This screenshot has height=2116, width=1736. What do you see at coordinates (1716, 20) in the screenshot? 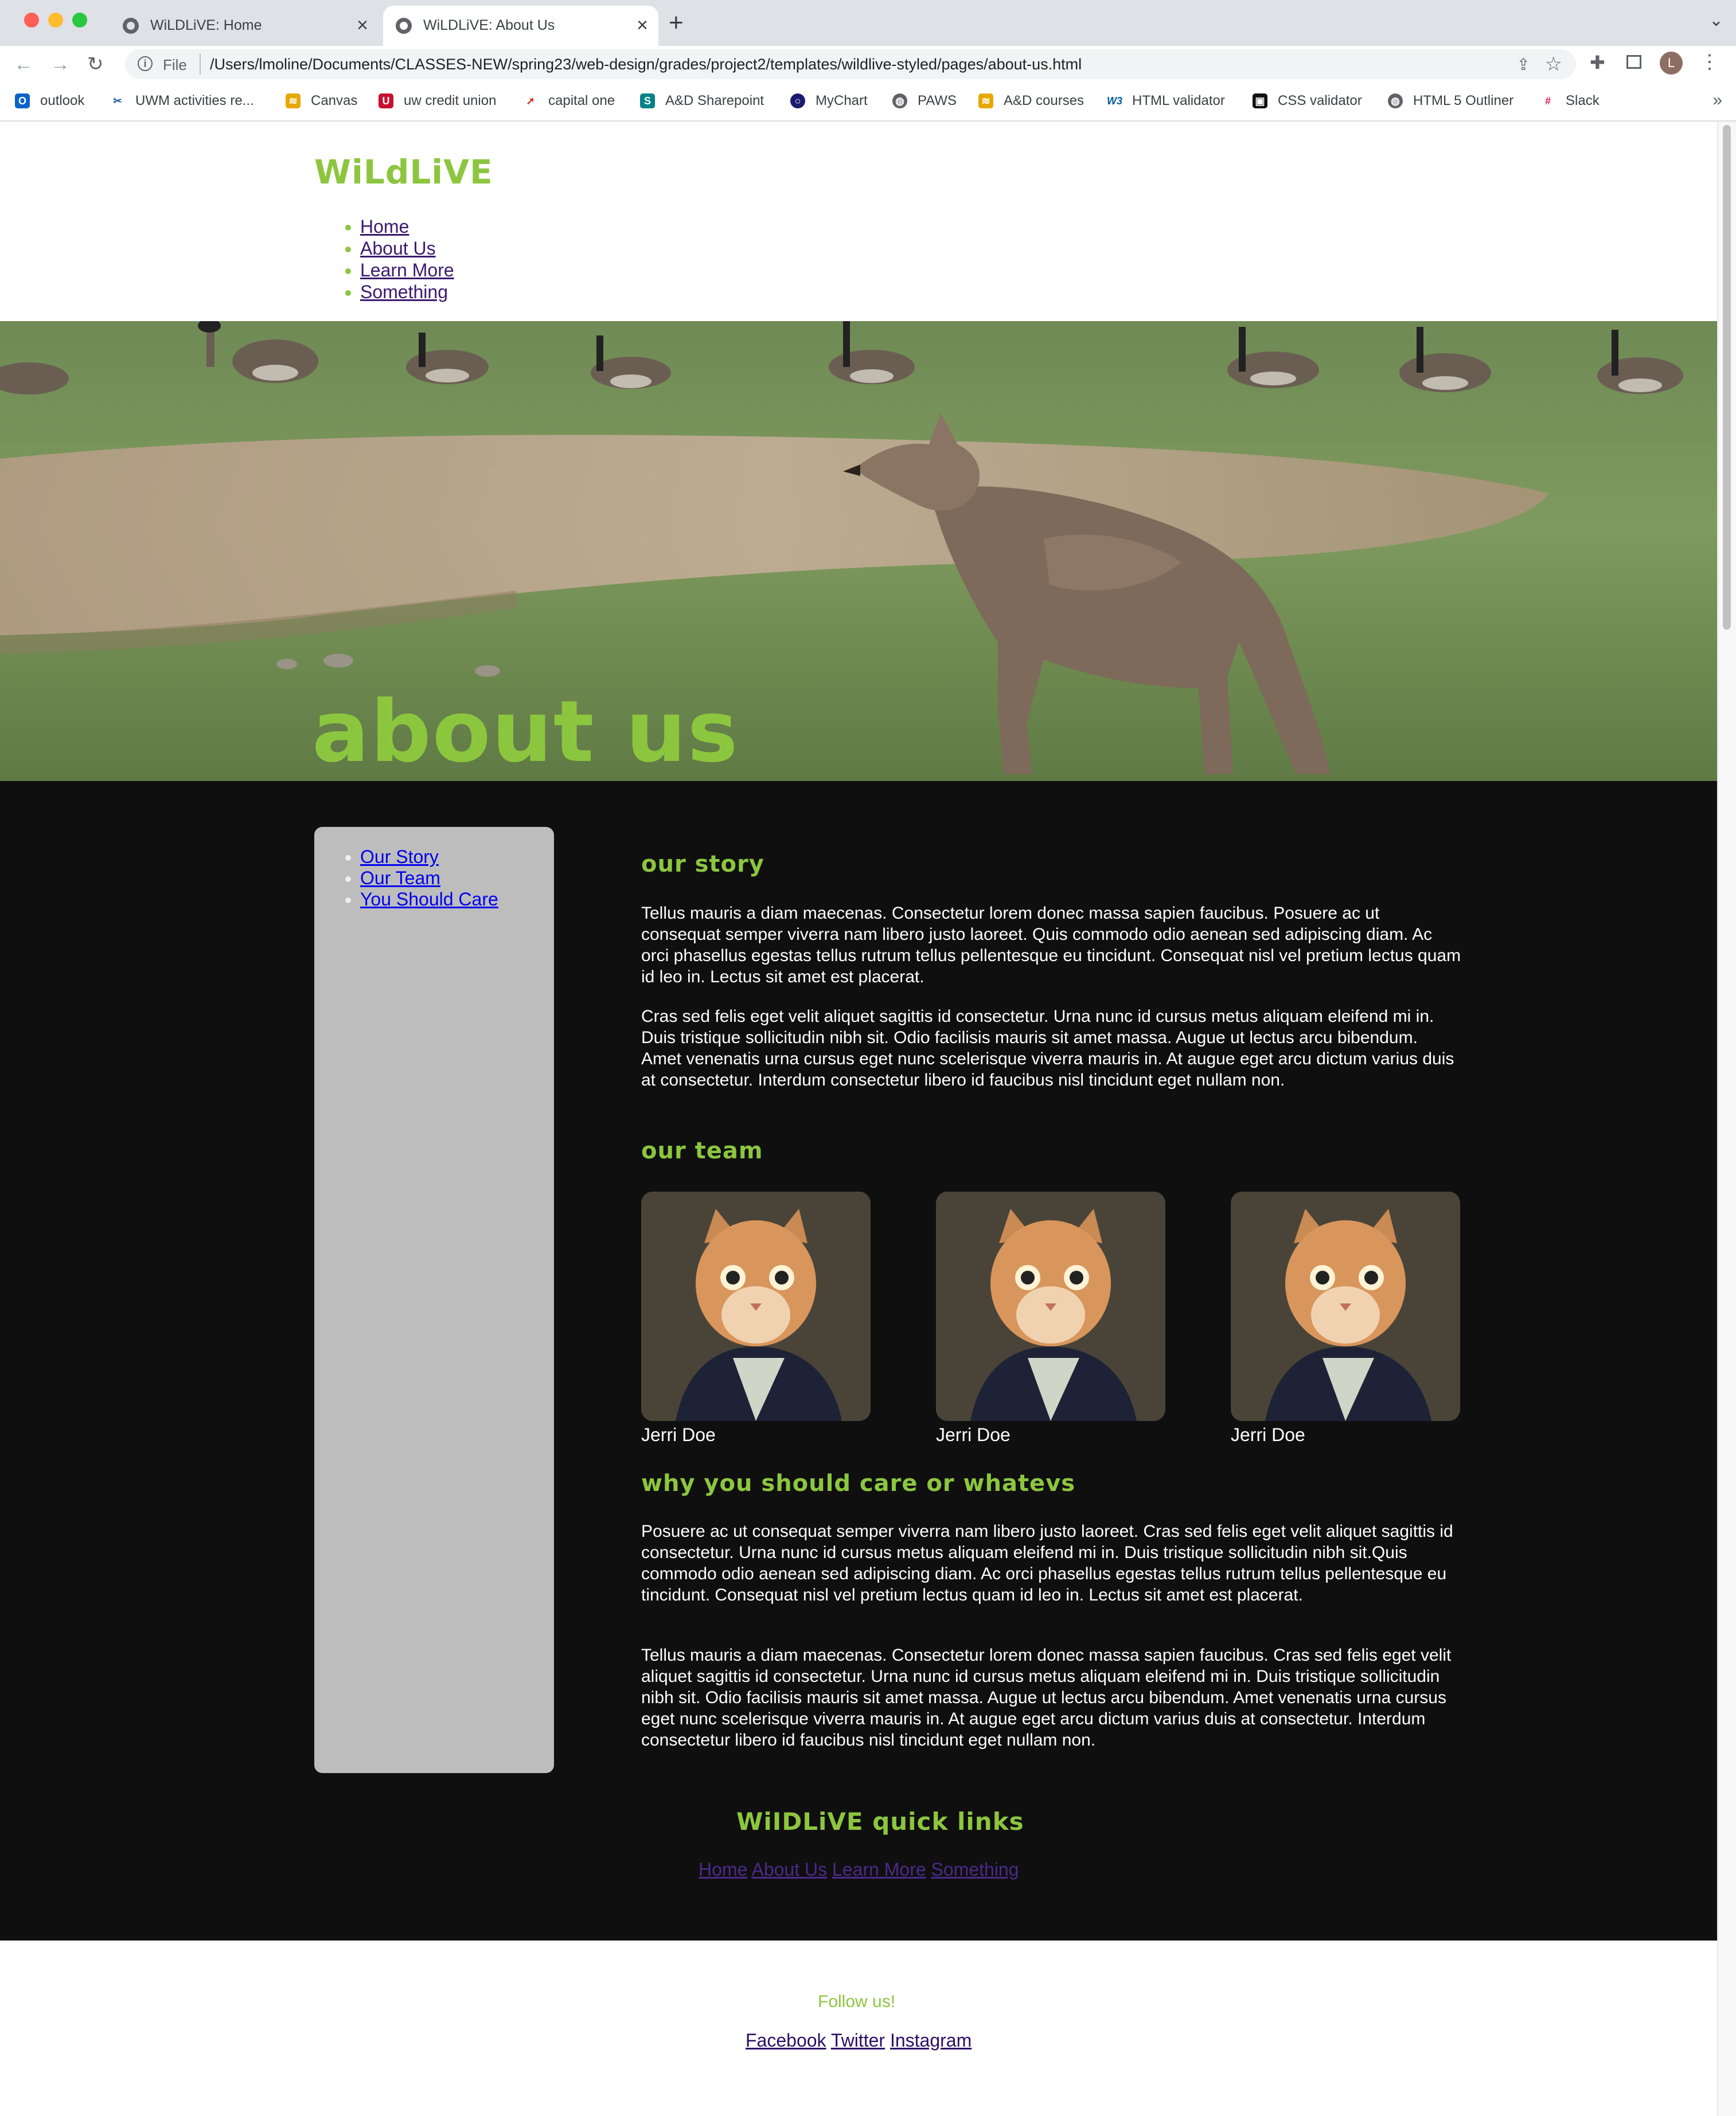
I see `chevron-down-icon: ⌄` at bounding box center [1716, 20].